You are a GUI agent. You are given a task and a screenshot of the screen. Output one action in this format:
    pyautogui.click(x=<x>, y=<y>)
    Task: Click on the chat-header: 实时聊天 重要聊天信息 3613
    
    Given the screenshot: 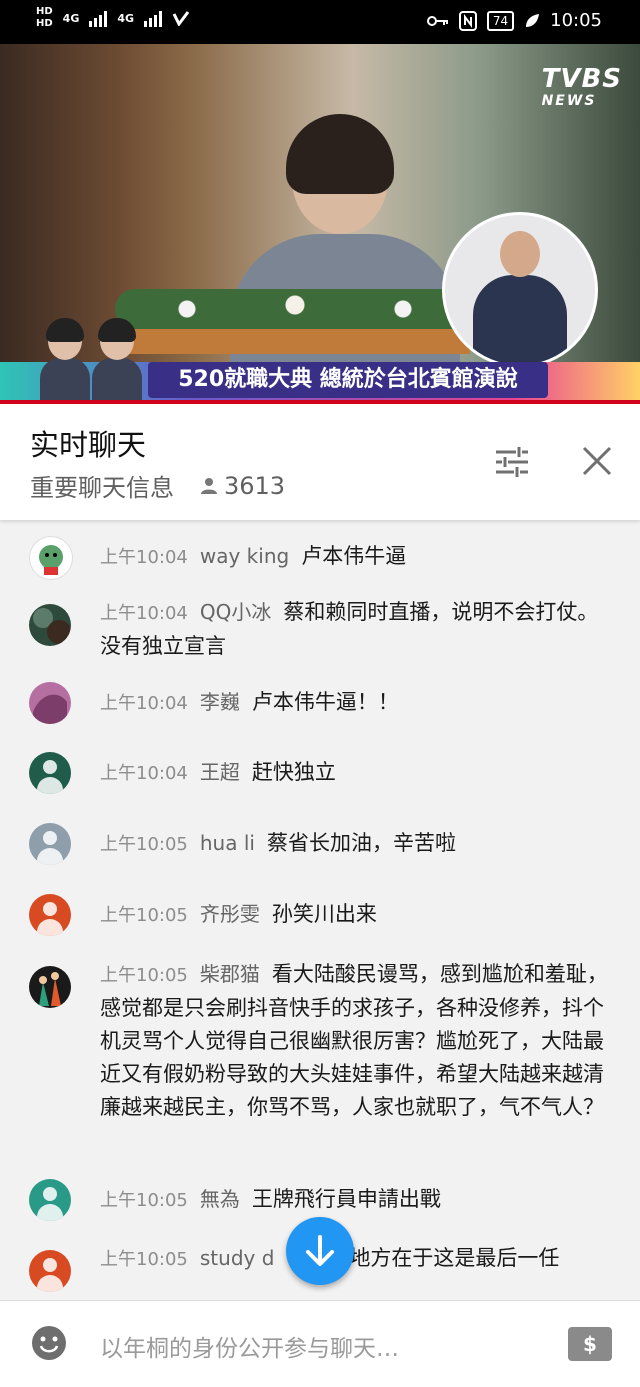 What is the action you would take?
    pyautogui.click(x=320, y=462)
    